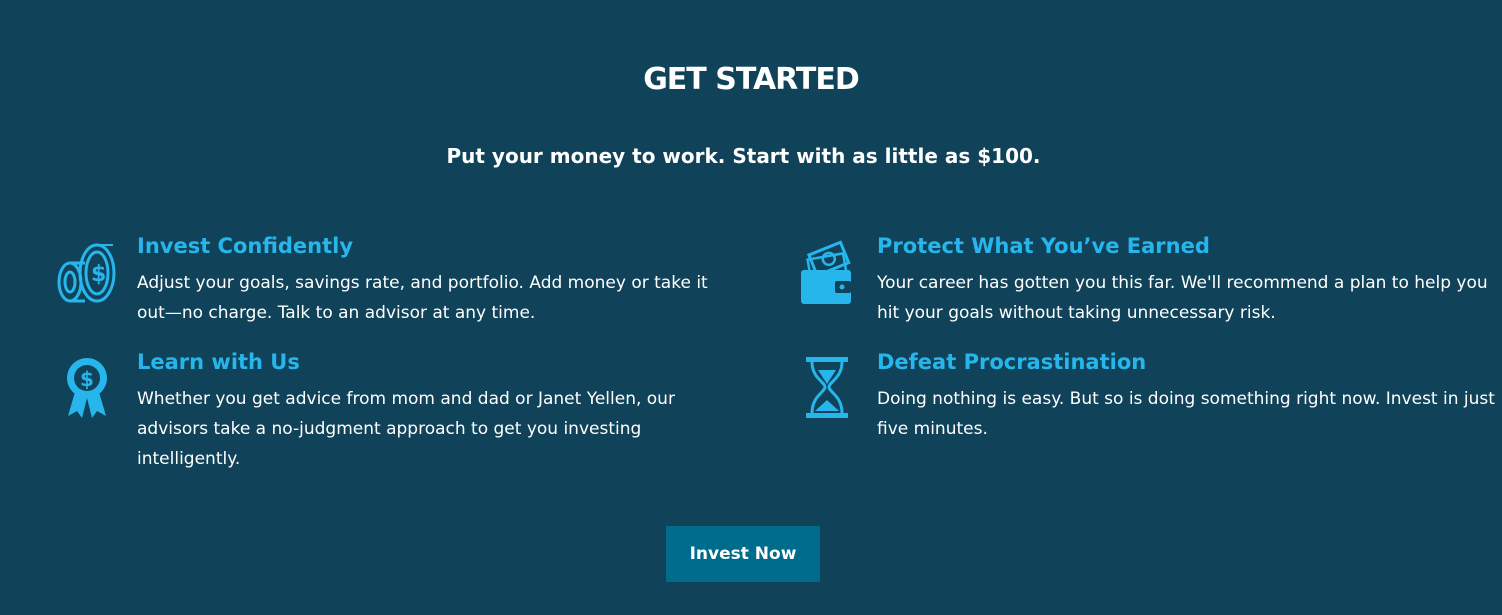 The image size is (1502, 615). Describe the element at coordinates (87, 273) in the screenshot. I see `coins-icon: $` at that location.